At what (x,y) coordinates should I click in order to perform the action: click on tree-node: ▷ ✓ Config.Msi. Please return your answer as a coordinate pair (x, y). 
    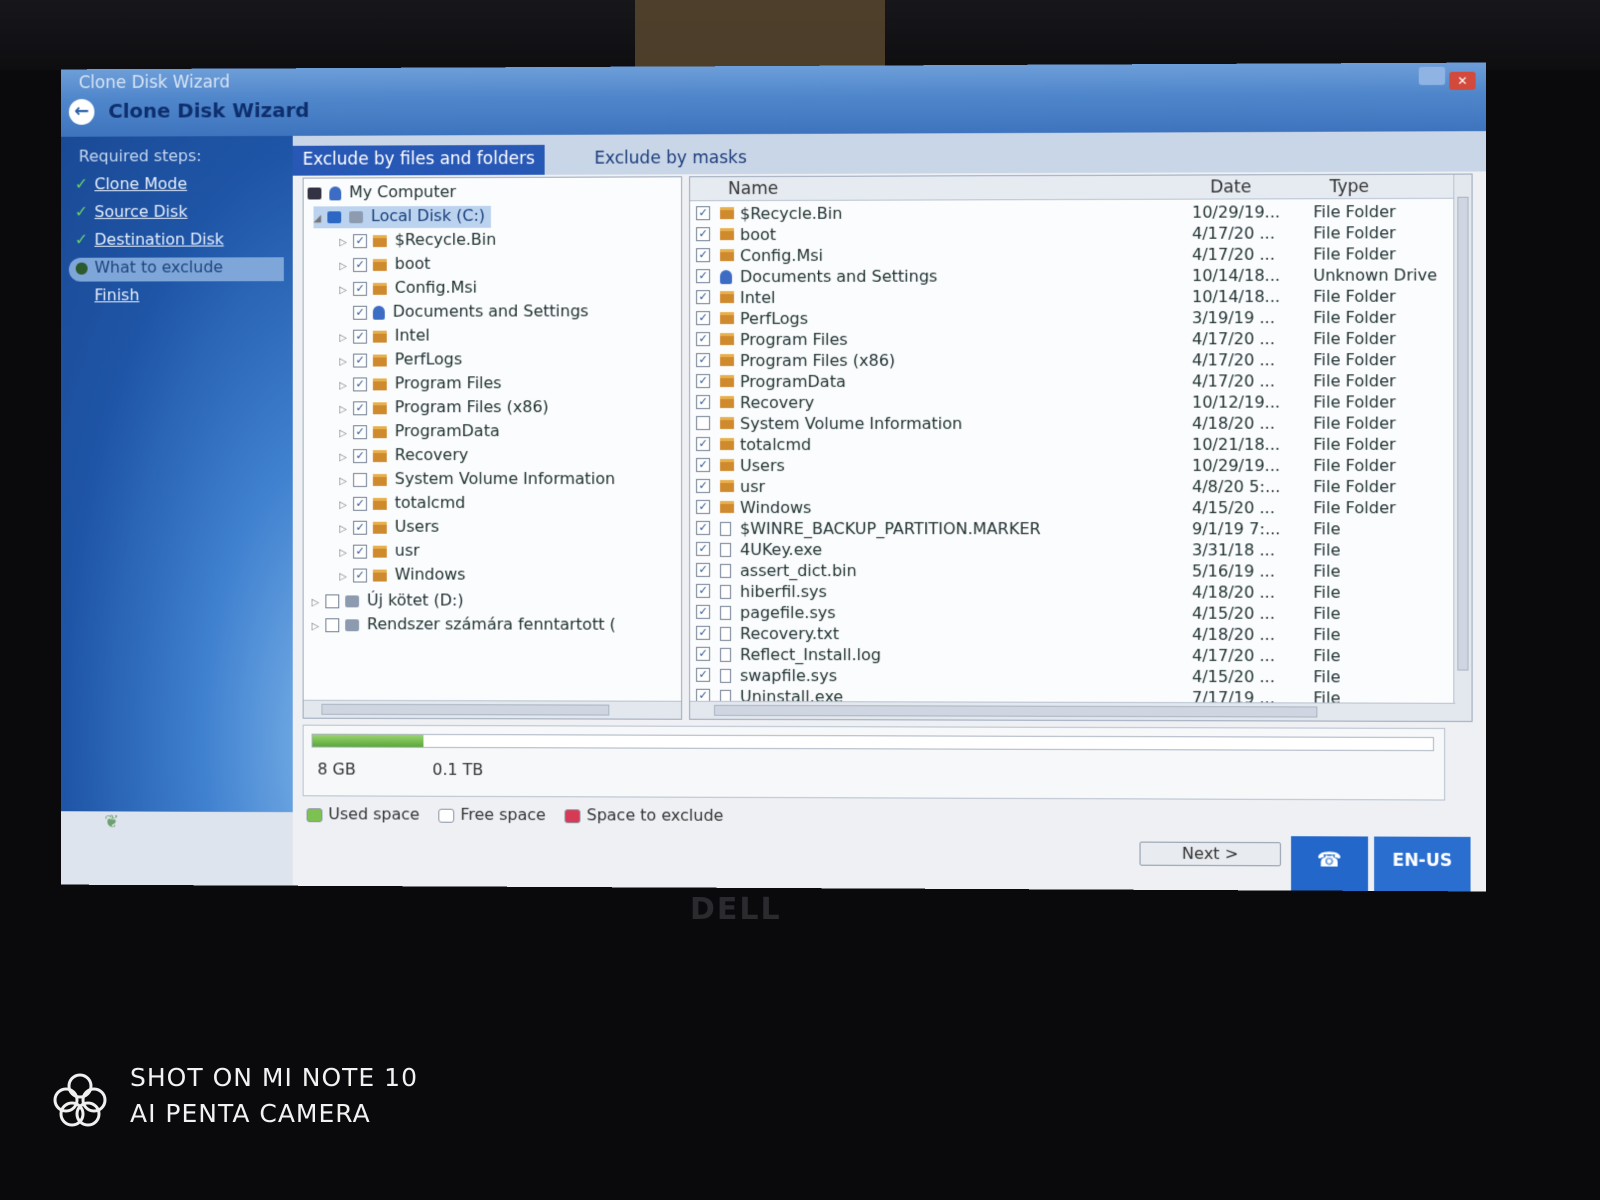
    Looking at the image, I should click on (408, 289).